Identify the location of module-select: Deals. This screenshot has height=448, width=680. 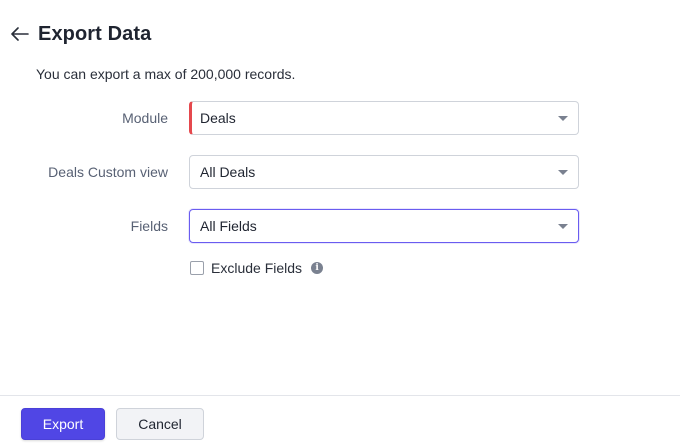
(384, 118).